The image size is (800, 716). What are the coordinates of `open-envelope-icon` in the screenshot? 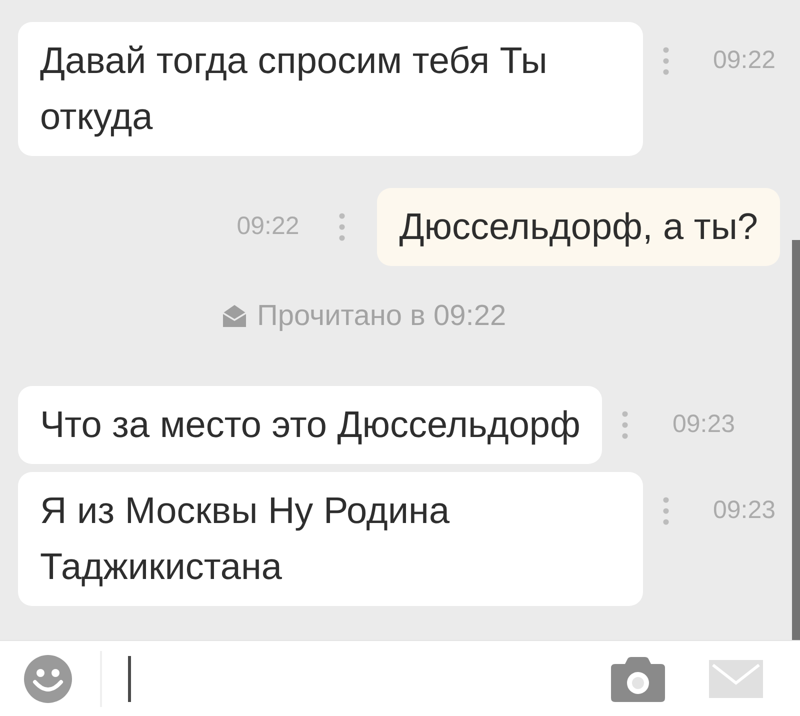 It's located at (234, 316).